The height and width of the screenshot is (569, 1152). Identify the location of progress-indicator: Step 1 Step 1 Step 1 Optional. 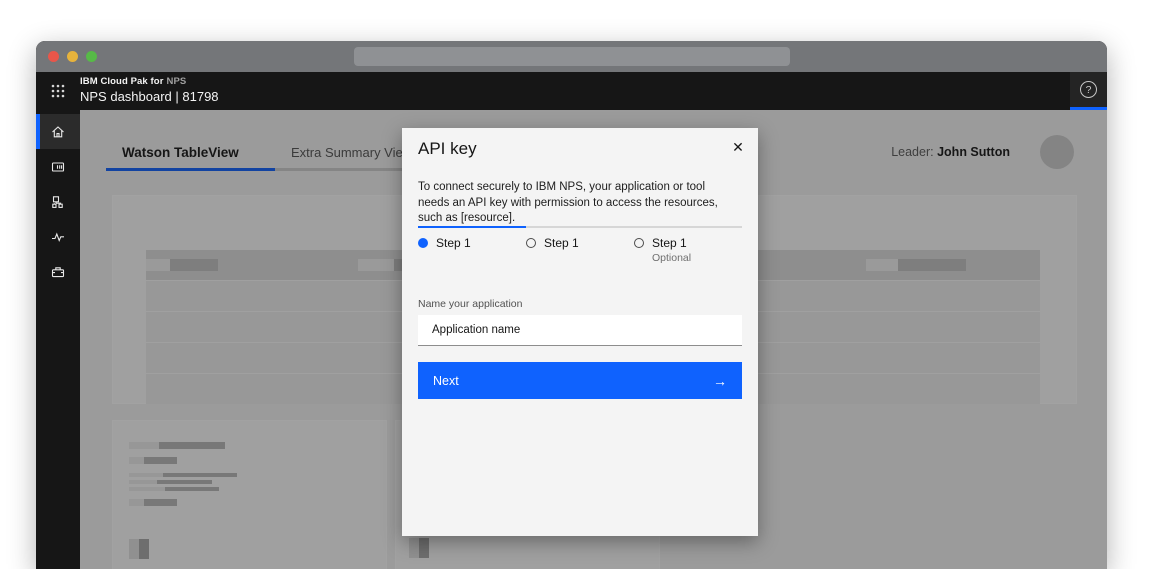
(580, 245).